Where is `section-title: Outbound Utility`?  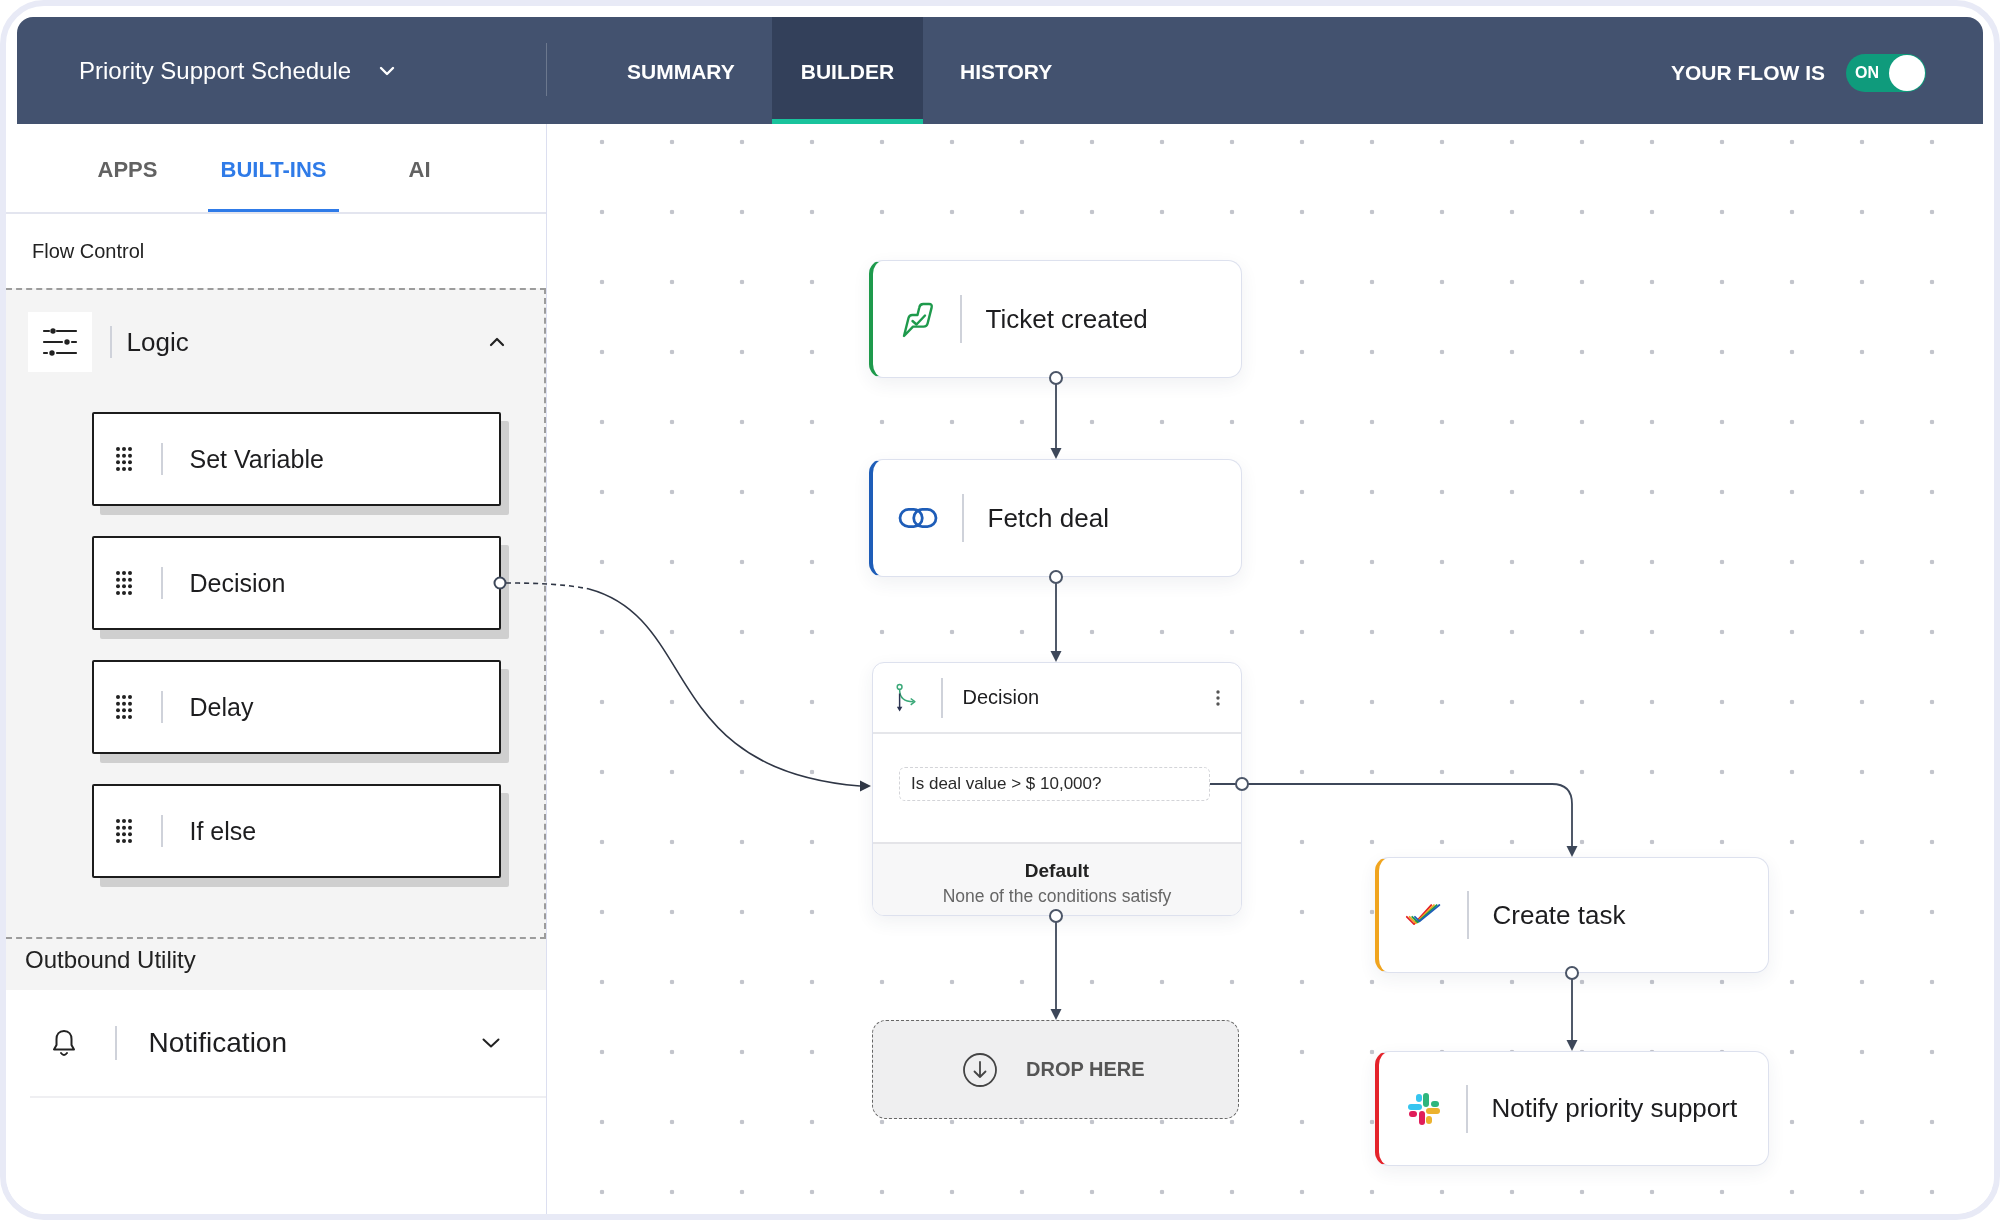
section-title: Outbound Utility is located at coordinates (276, 964).